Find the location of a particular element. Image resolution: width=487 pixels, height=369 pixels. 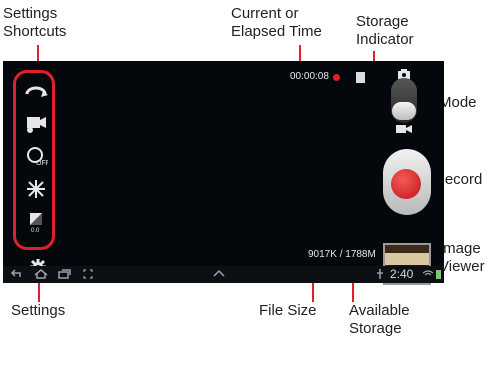

home-icon is located at coordinates (41, 274).